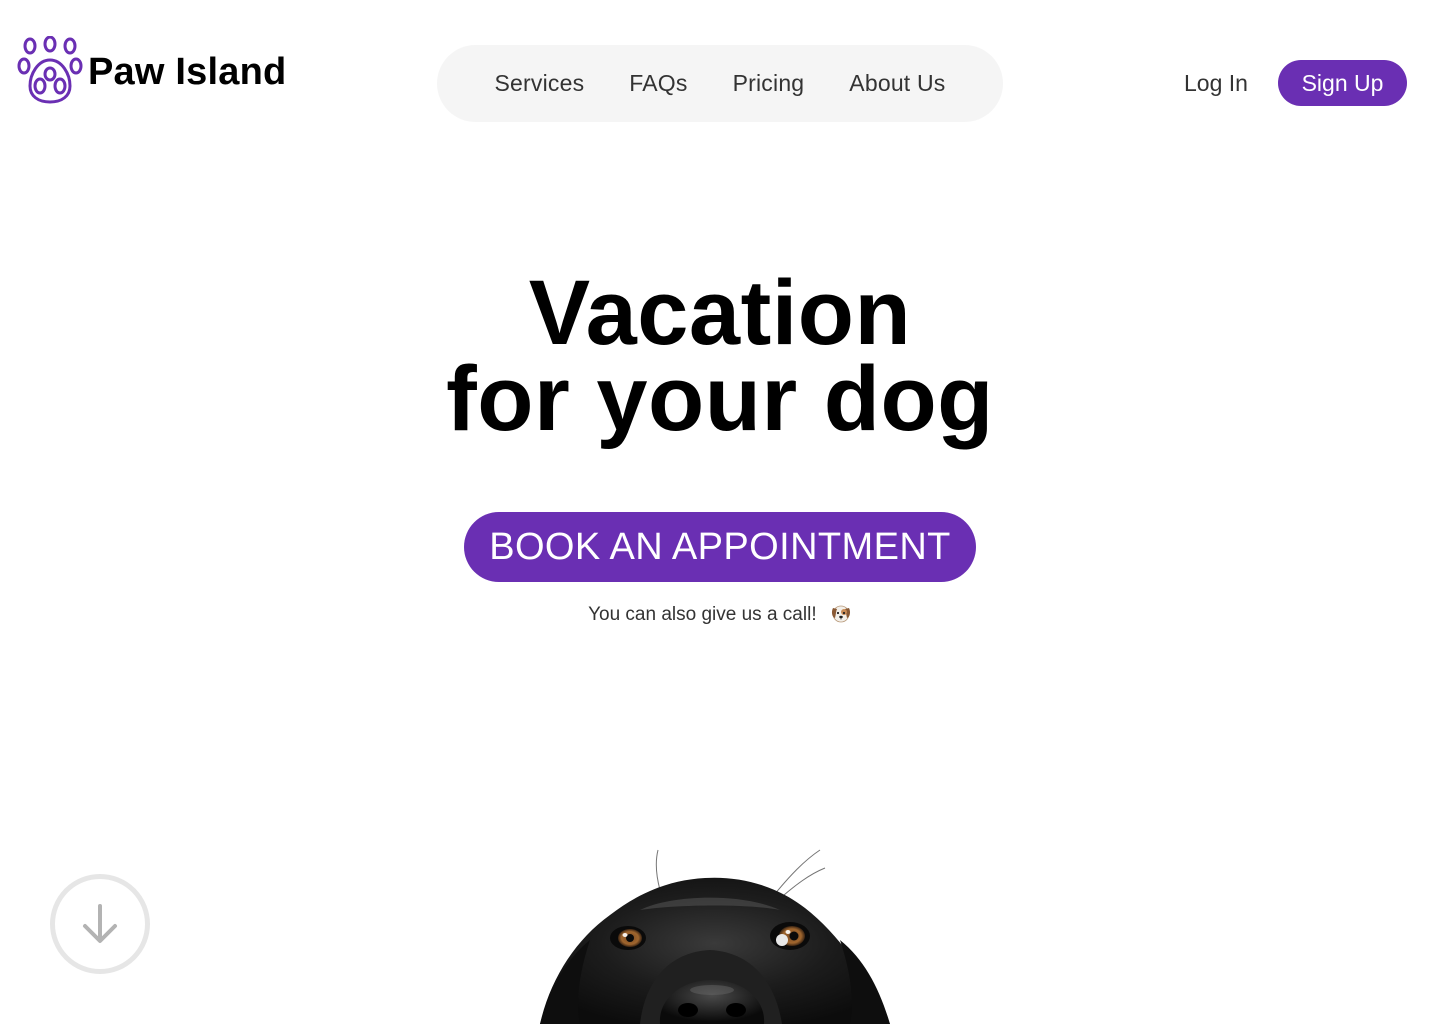 The image size is (1440, 1024). I want to click on main-nav: Services FAQs Pricing About Us, so click(720, 83).